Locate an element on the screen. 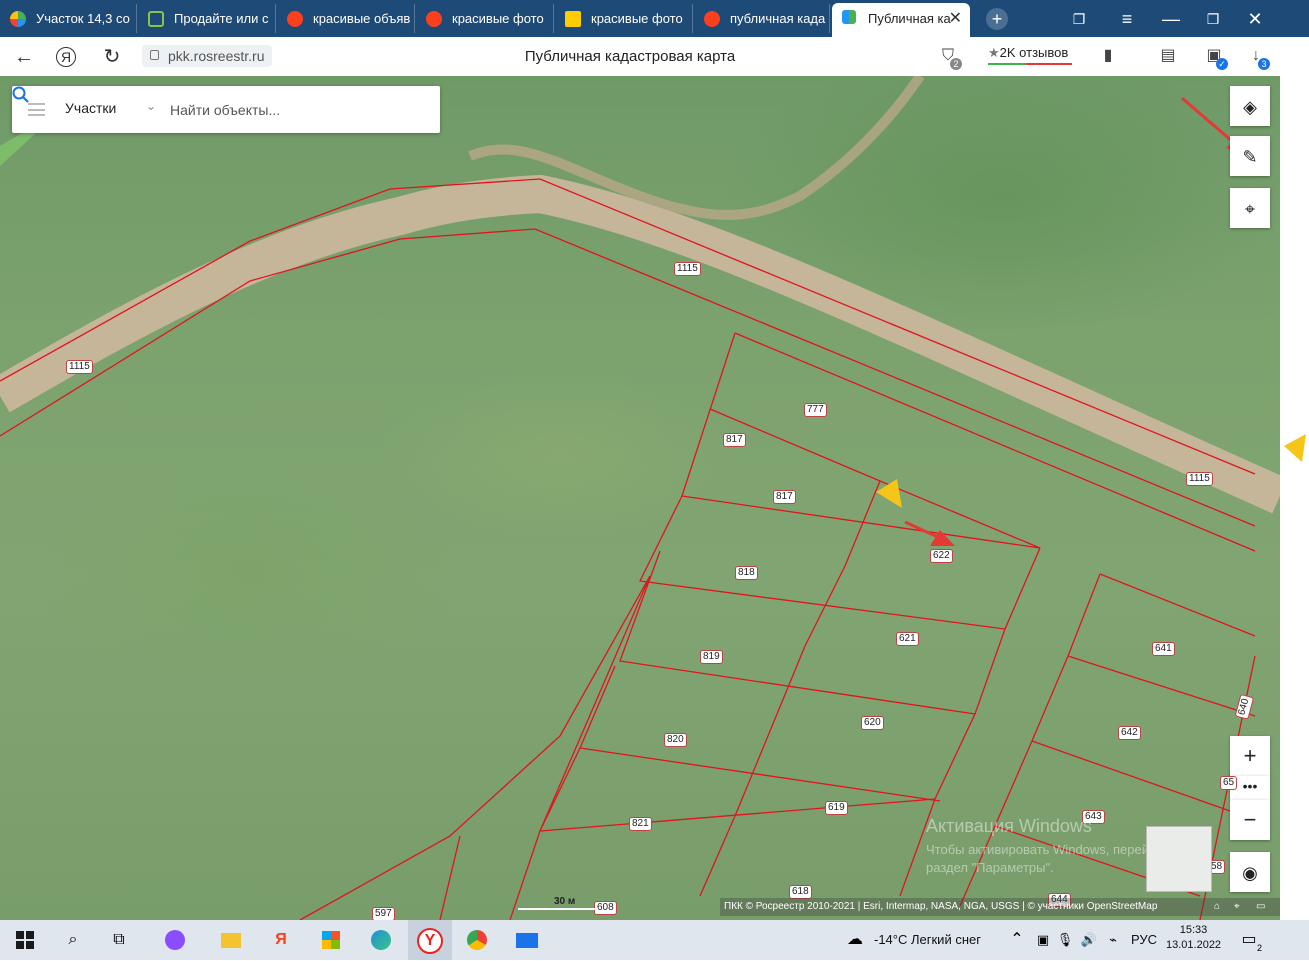 The image size is (1309, 961). parcel-label: 641 is located at coordinates (1163, 649).